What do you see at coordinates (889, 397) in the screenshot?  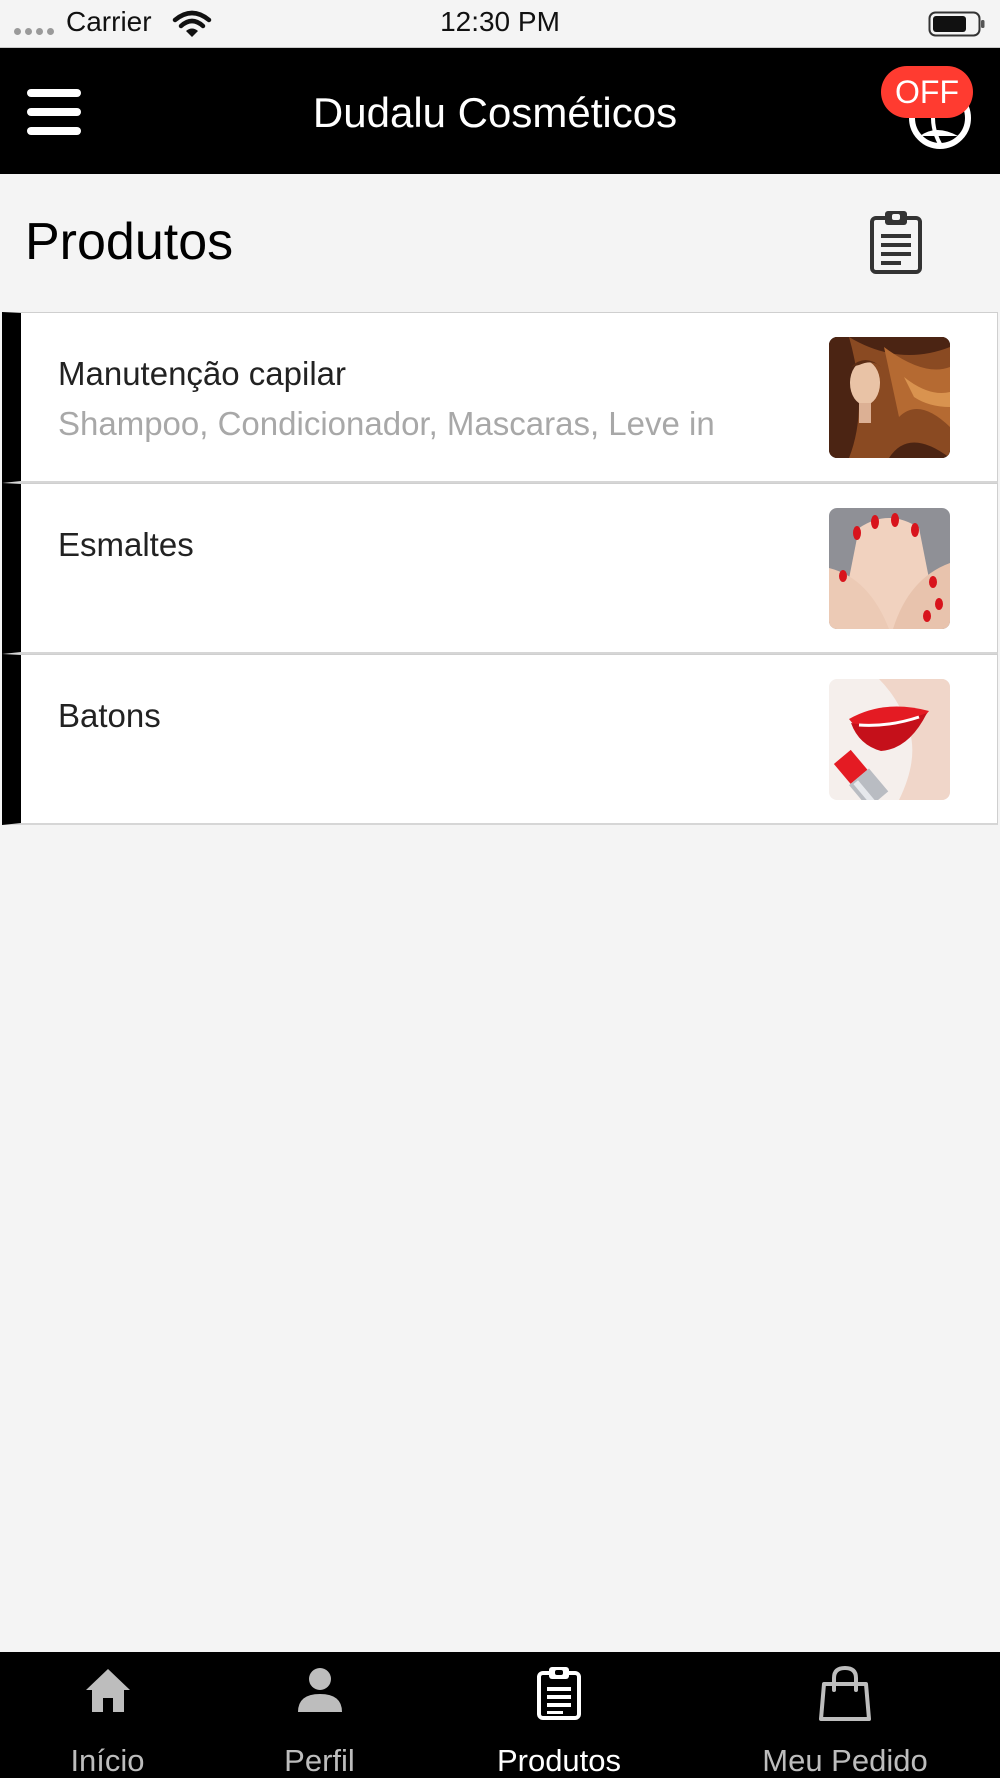 I see `hair-photo` at bounding box center [889, 397].